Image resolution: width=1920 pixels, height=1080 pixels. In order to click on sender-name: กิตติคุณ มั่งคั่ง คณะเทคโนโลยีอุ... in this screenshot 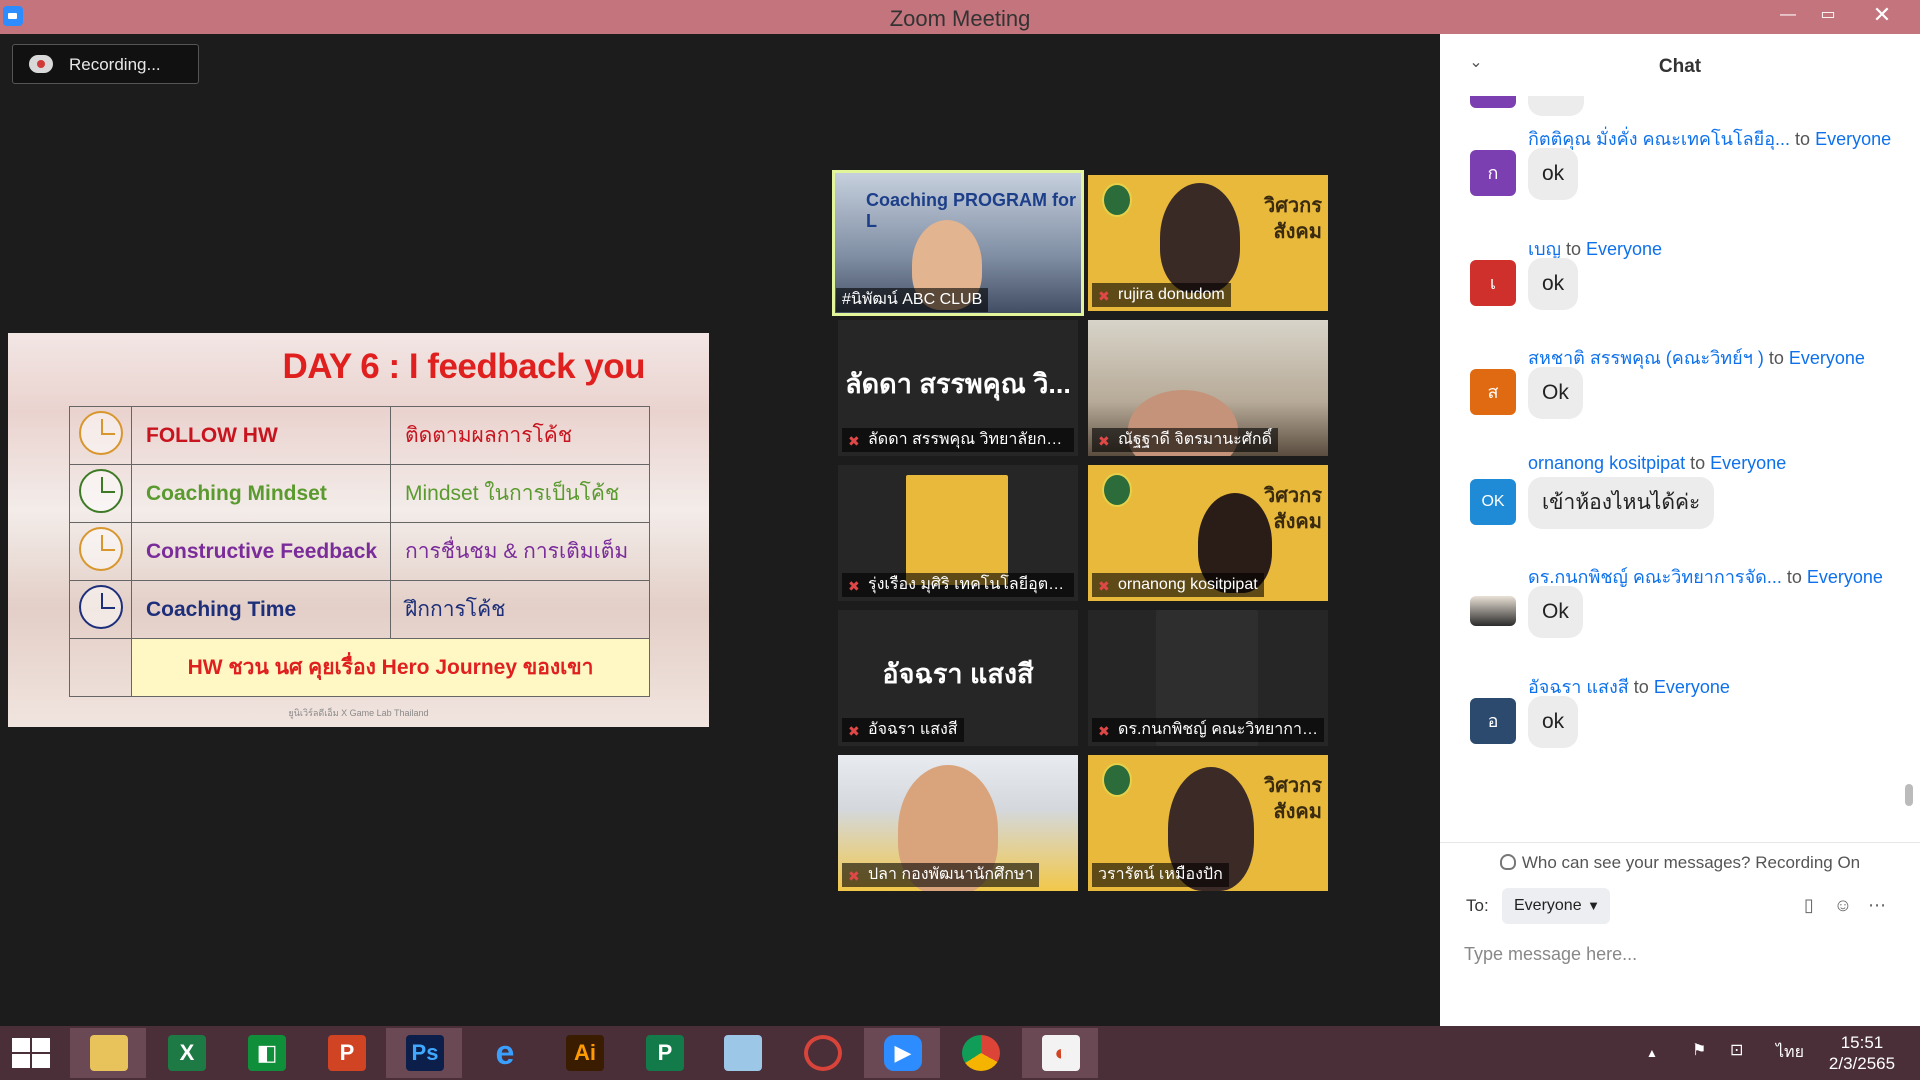, I will do `click(1659, 139)`.